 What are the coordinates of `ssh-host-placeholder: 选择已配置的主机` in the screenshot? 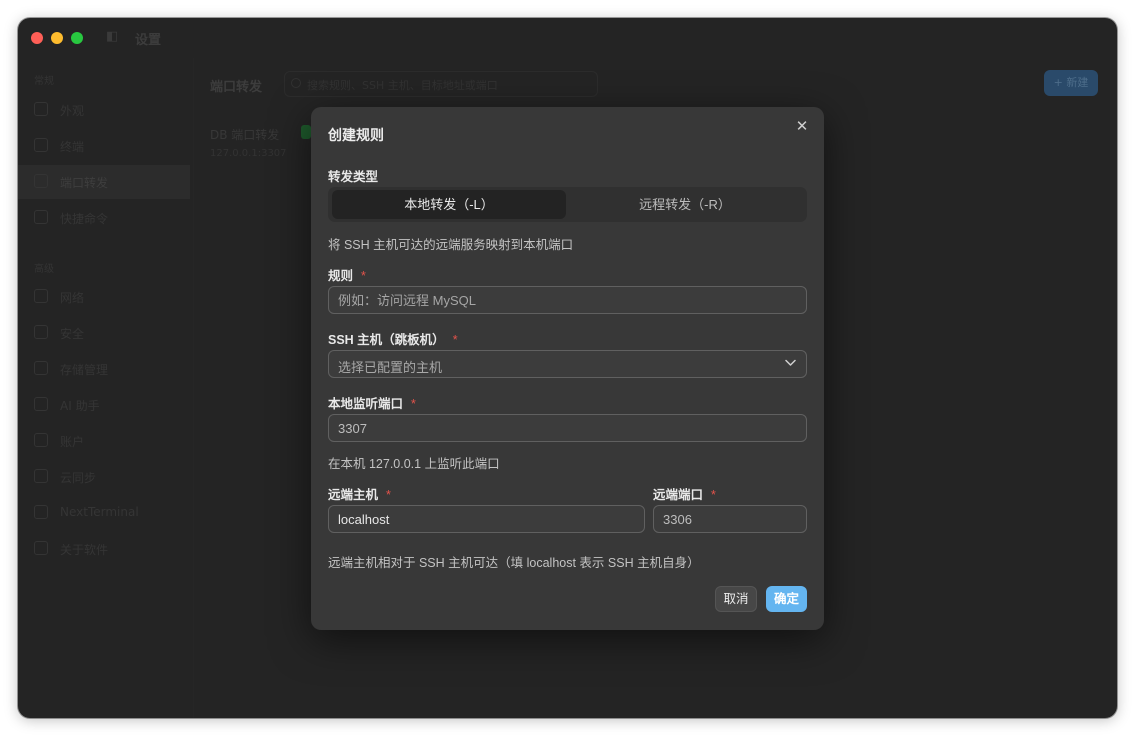 It's located at (390, 367).